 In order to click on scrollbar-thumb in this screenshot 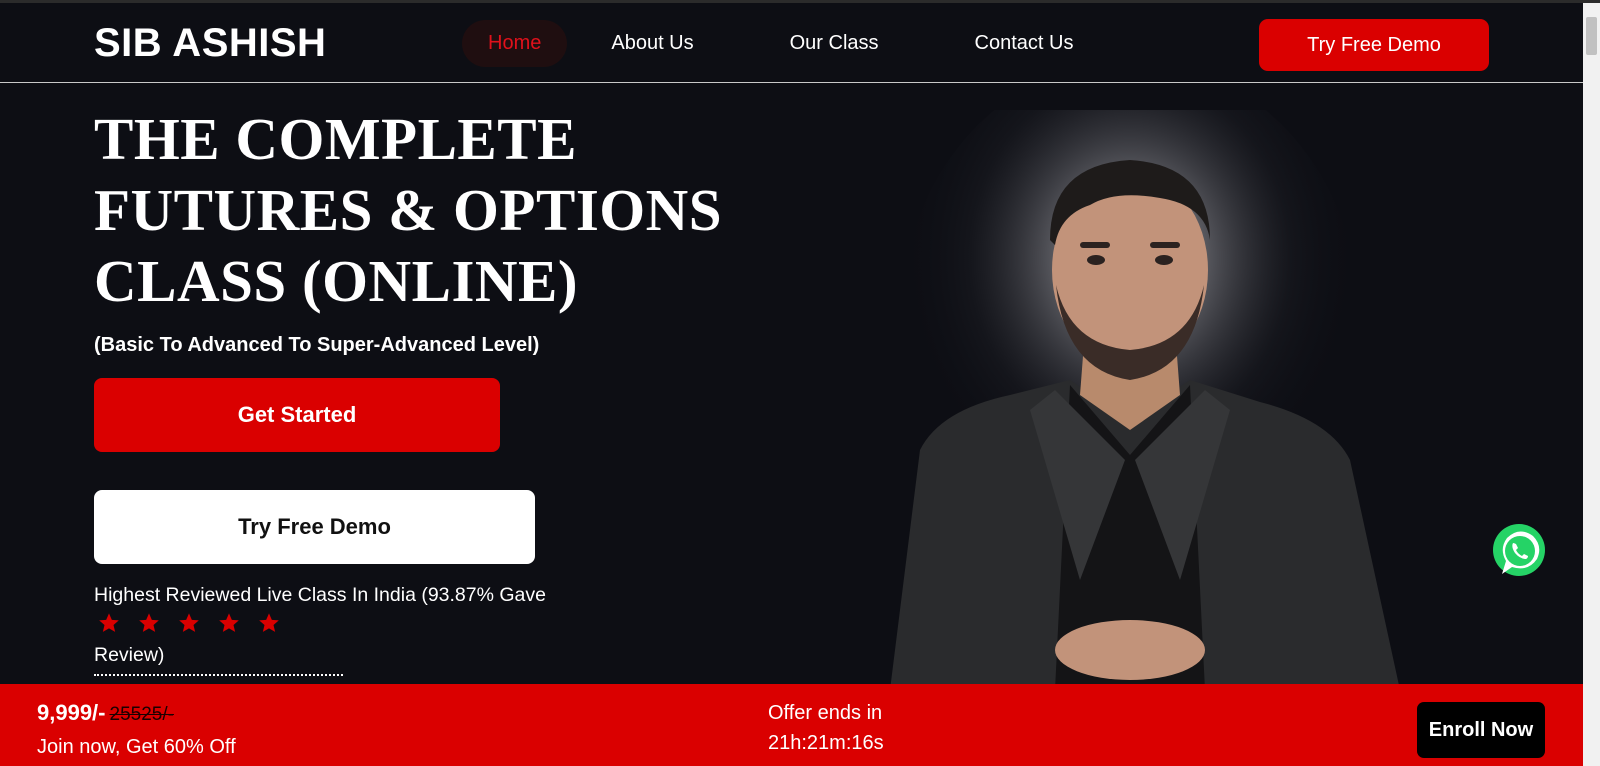, I will do `click(1591, 36)`.